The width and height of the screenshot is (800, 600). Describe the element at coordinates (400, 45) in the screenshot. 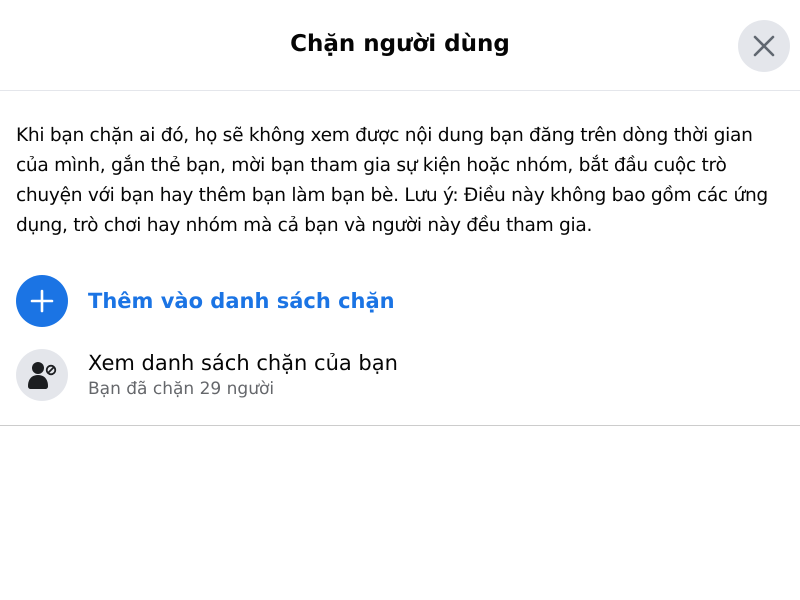

I see `dialog-title: Chặn người dùng` at that location.